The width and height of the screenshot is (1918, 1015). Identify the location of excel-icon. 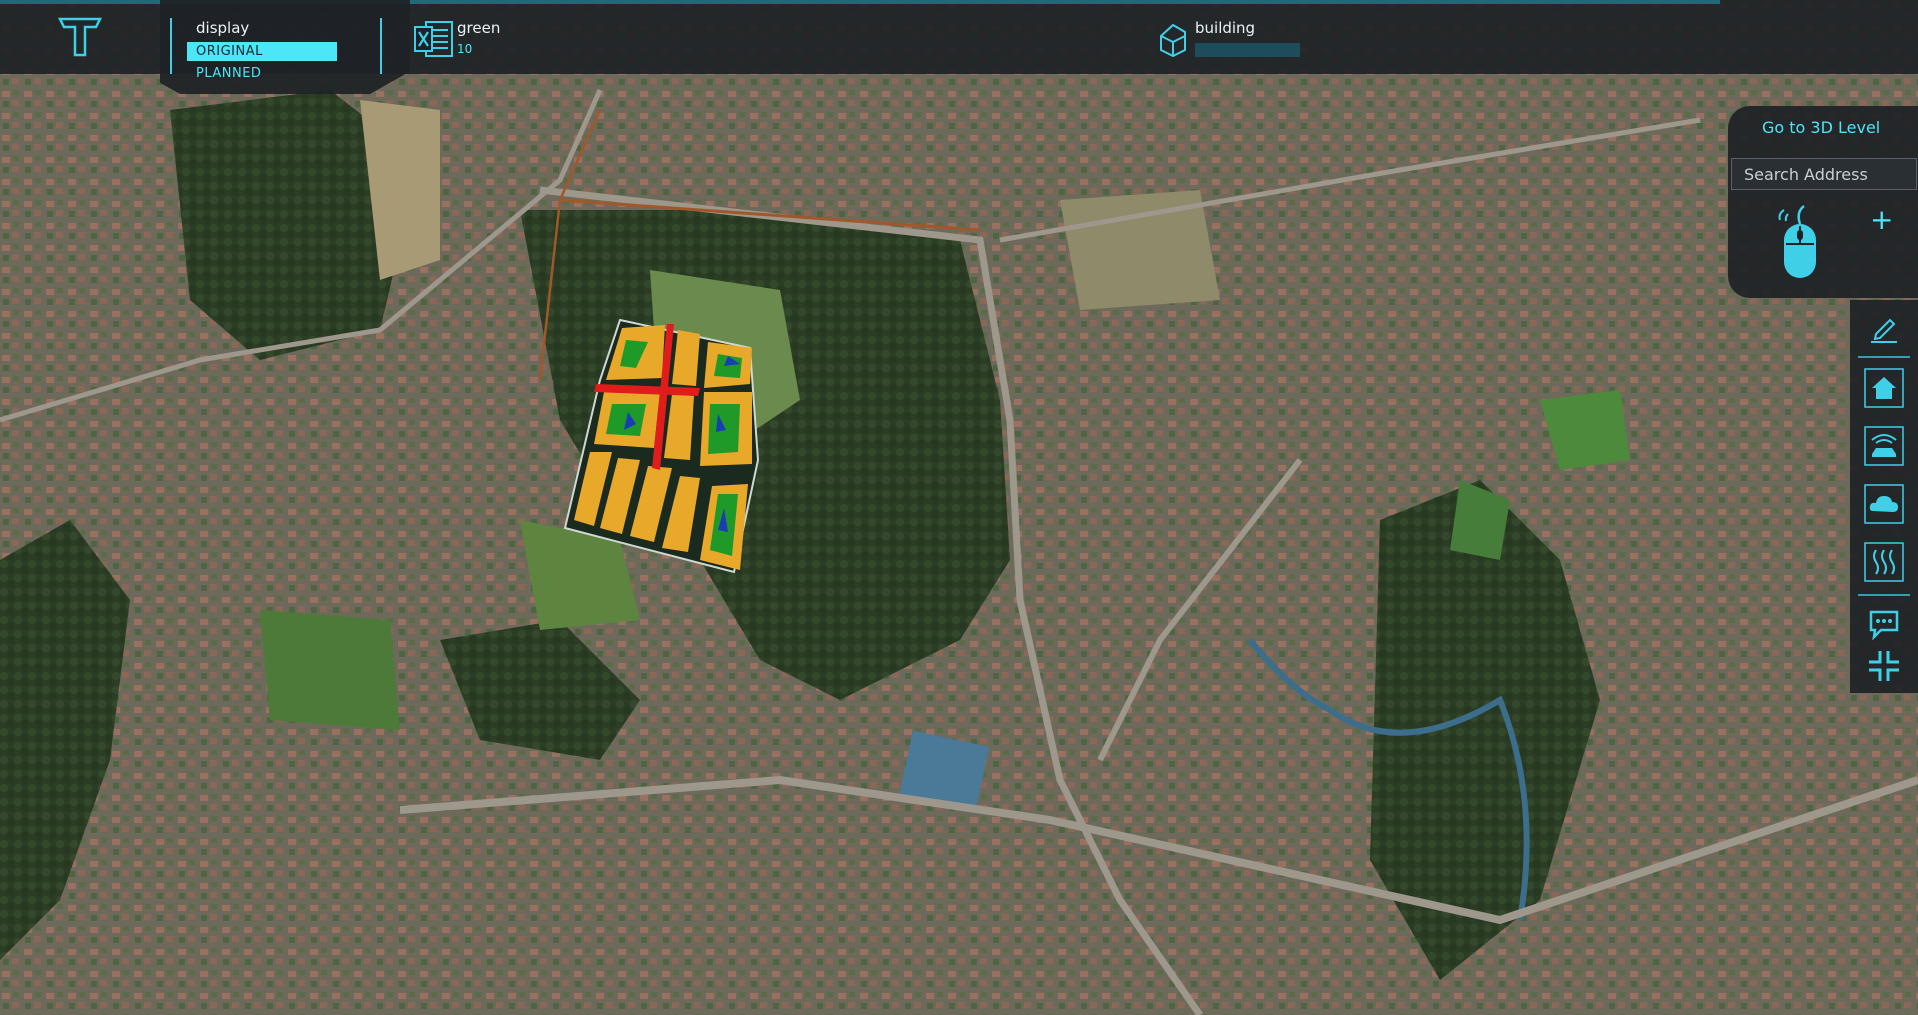
(434, 41).